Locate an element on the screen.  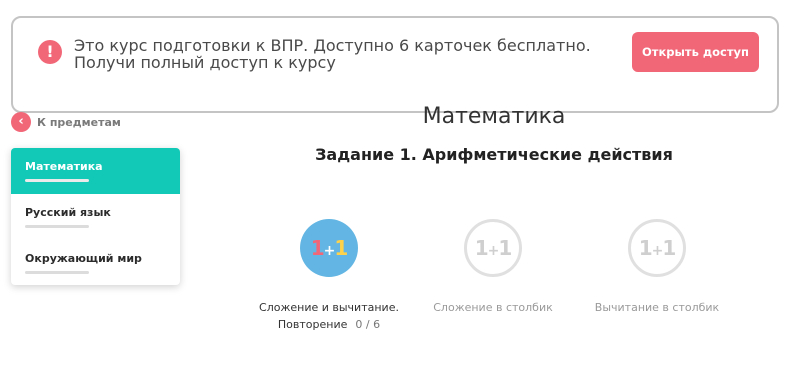
back-to-subjects-link: ‹ К предметам is located at coordinates (66, 122).